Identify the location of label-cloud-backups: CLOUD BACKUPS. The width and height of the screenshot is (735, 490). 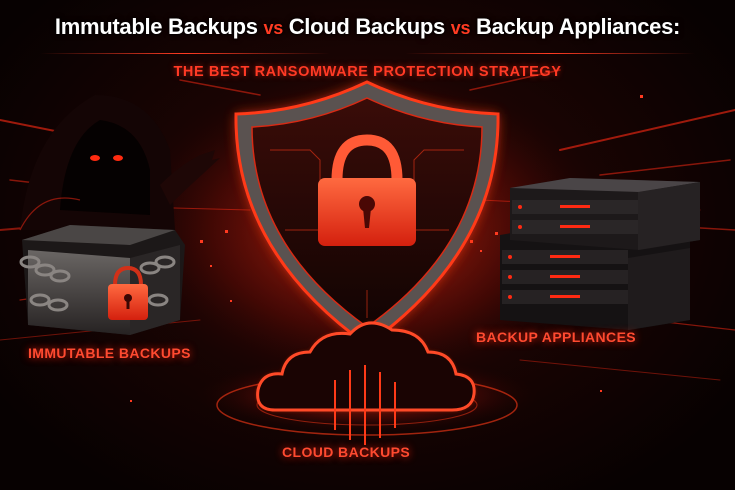
(346, 452).